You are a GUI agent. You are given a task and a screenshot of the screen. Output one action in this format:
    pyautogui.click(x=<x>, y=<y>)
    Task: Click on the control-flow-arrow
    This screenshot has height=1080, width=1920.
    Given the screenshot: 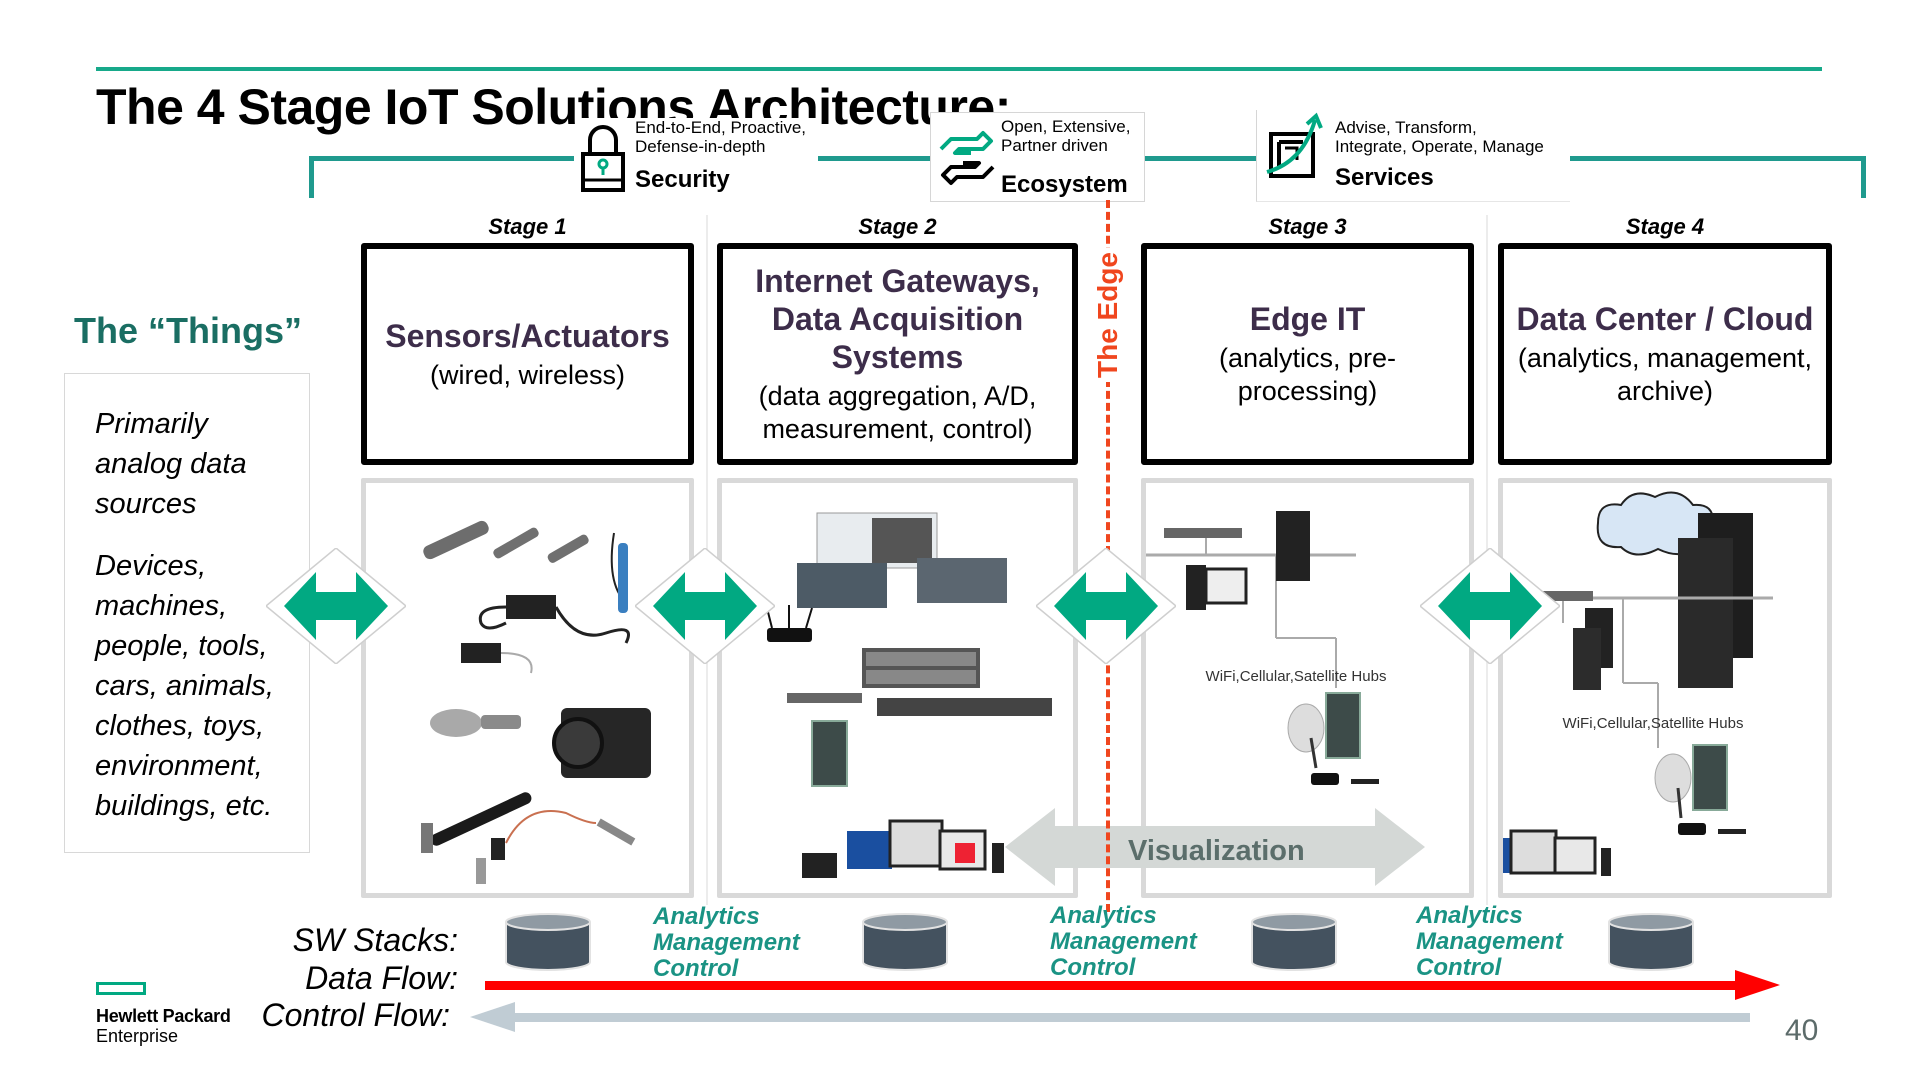 What is the action you would take?
    pyautogui.click(x=1110, y=1017)
    